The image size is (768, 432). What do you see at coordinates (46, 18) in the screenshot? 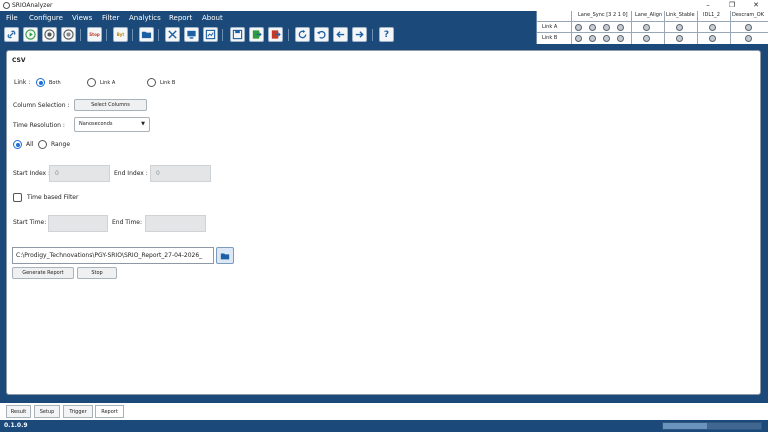
I see `menu-configure: Configure` at bounding box center [46, 18].